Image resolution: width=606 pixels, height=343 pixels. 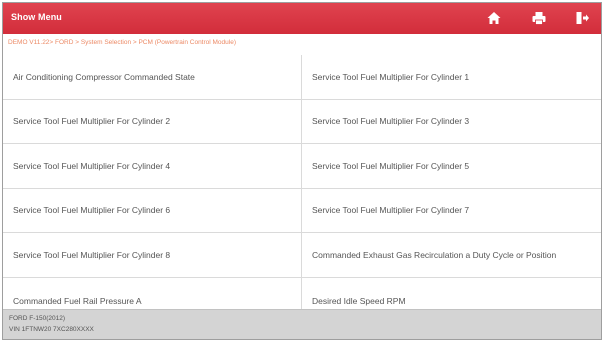 What do you see at coordinates (539, 18) in the screenshot?
I see `print-icon` at bounding box center [539, 18].